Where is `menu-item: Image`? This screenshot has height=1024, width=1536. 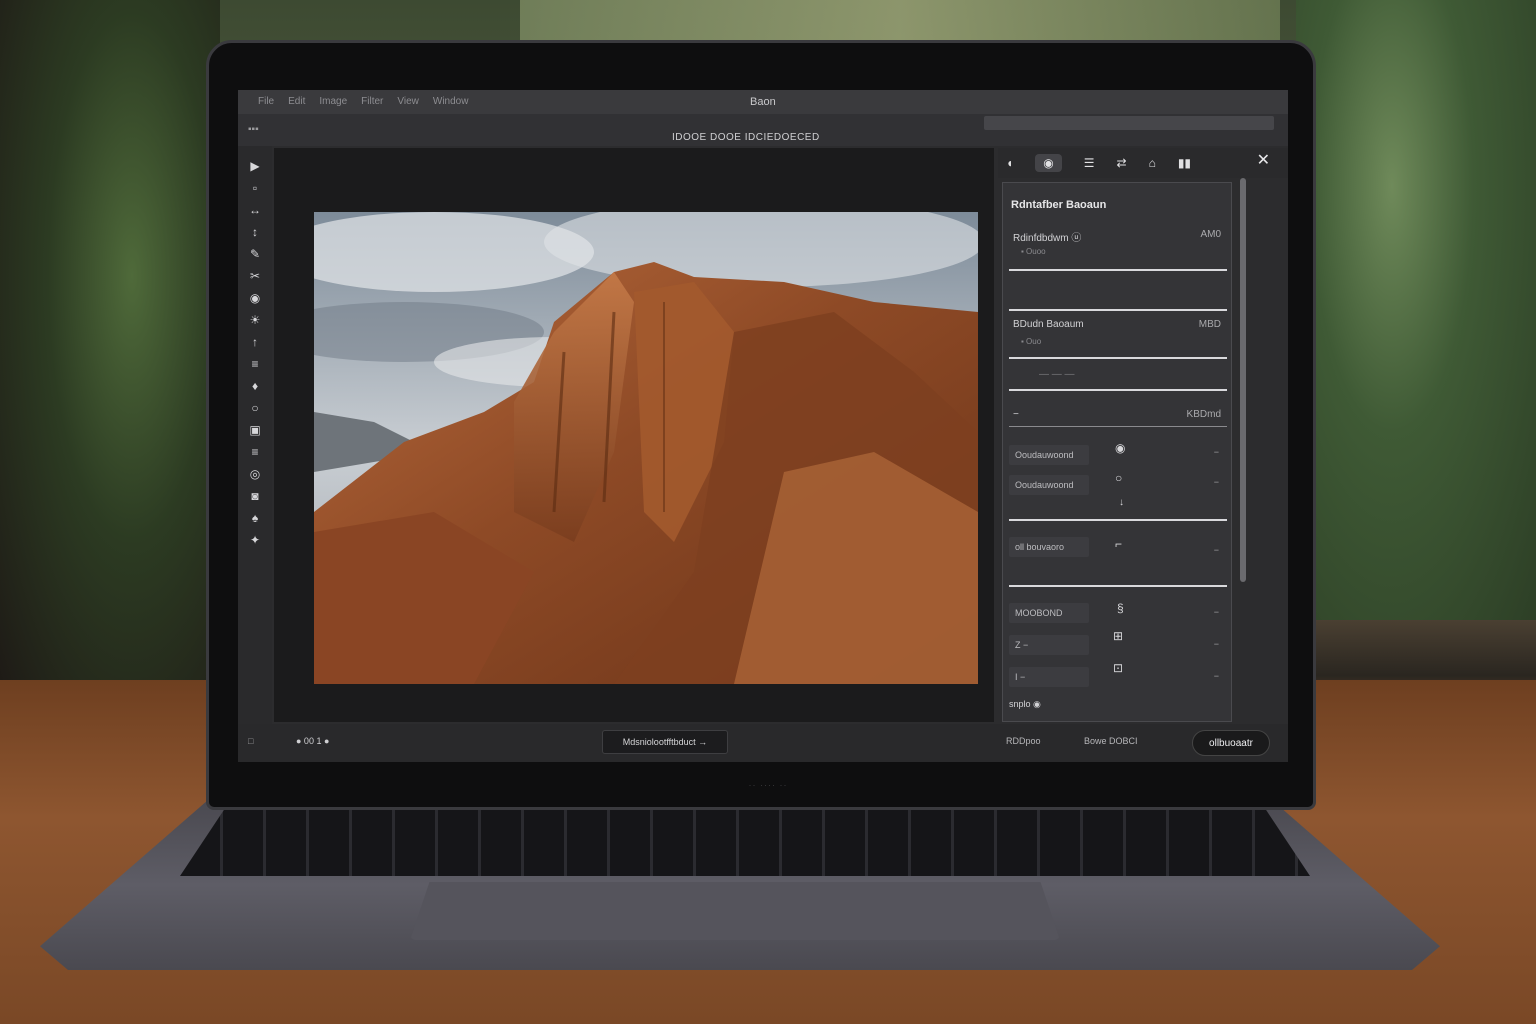 menu-item: Image is located at coordinates (333, 101).